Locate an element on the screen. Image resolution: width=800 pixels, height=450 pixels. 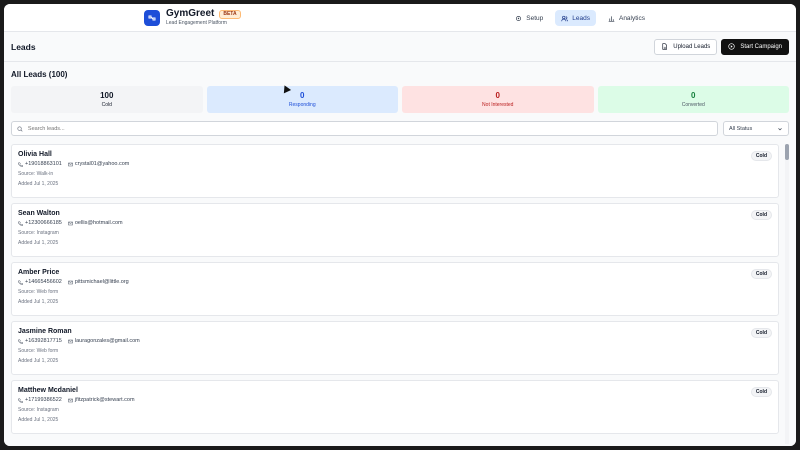
bar-chart-icon is located at coordinates (611, 18).